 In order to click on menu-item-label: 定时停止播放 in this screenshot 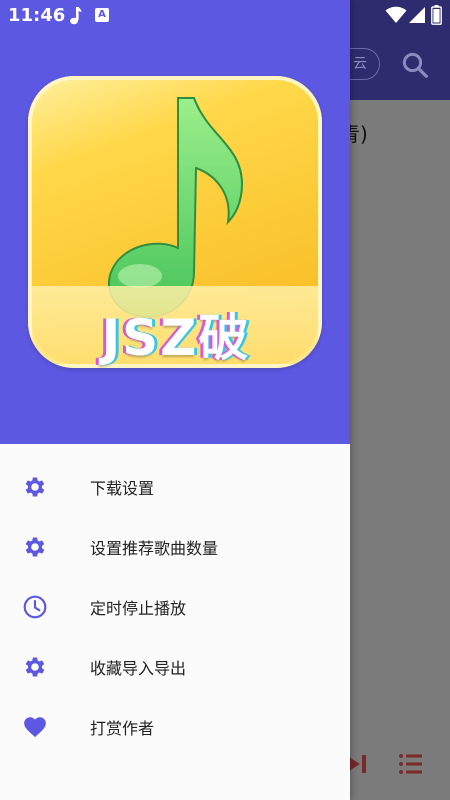, I will do `click(138, 608)`.